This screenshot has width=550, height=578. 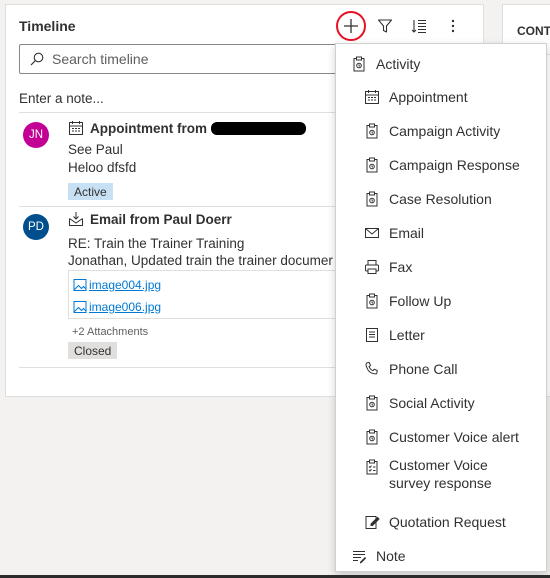 I want to click on menu-item-label: Quotation Request, so click(x=447, y=522).